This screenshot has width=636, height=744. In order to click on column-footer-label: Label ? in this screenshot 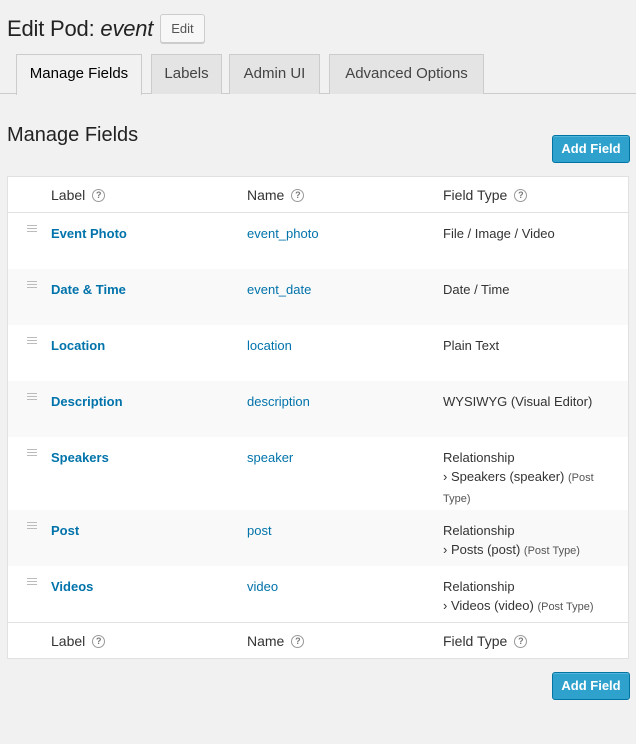, I will do `click(78, 641)`.